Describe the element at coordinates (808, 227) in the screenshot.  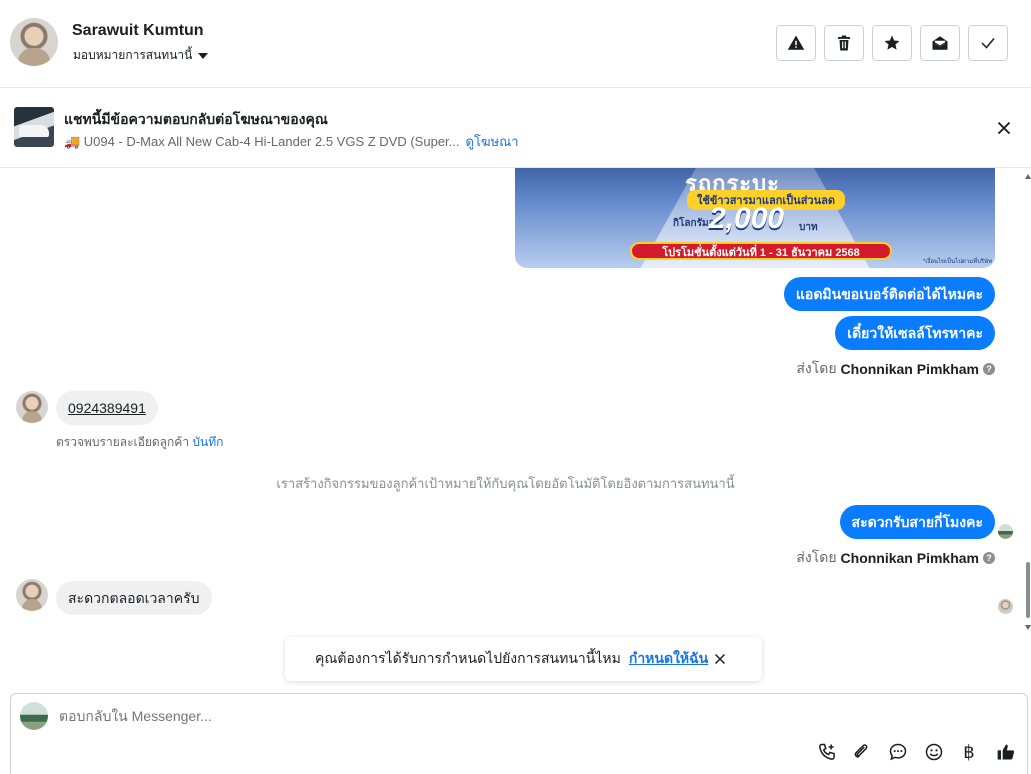
I see `promo-currency: บาท` at that location.